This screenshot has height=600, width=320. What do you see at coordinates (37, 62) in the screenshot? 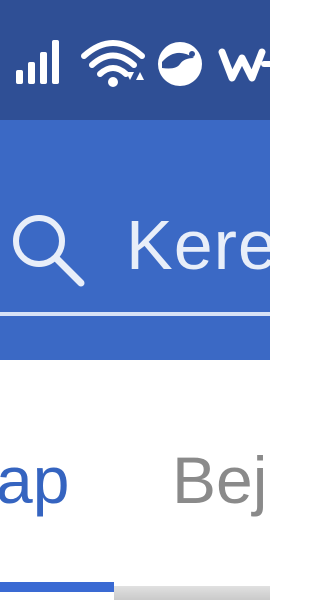
I see `signal-icon` at bounding box center [37, 62].